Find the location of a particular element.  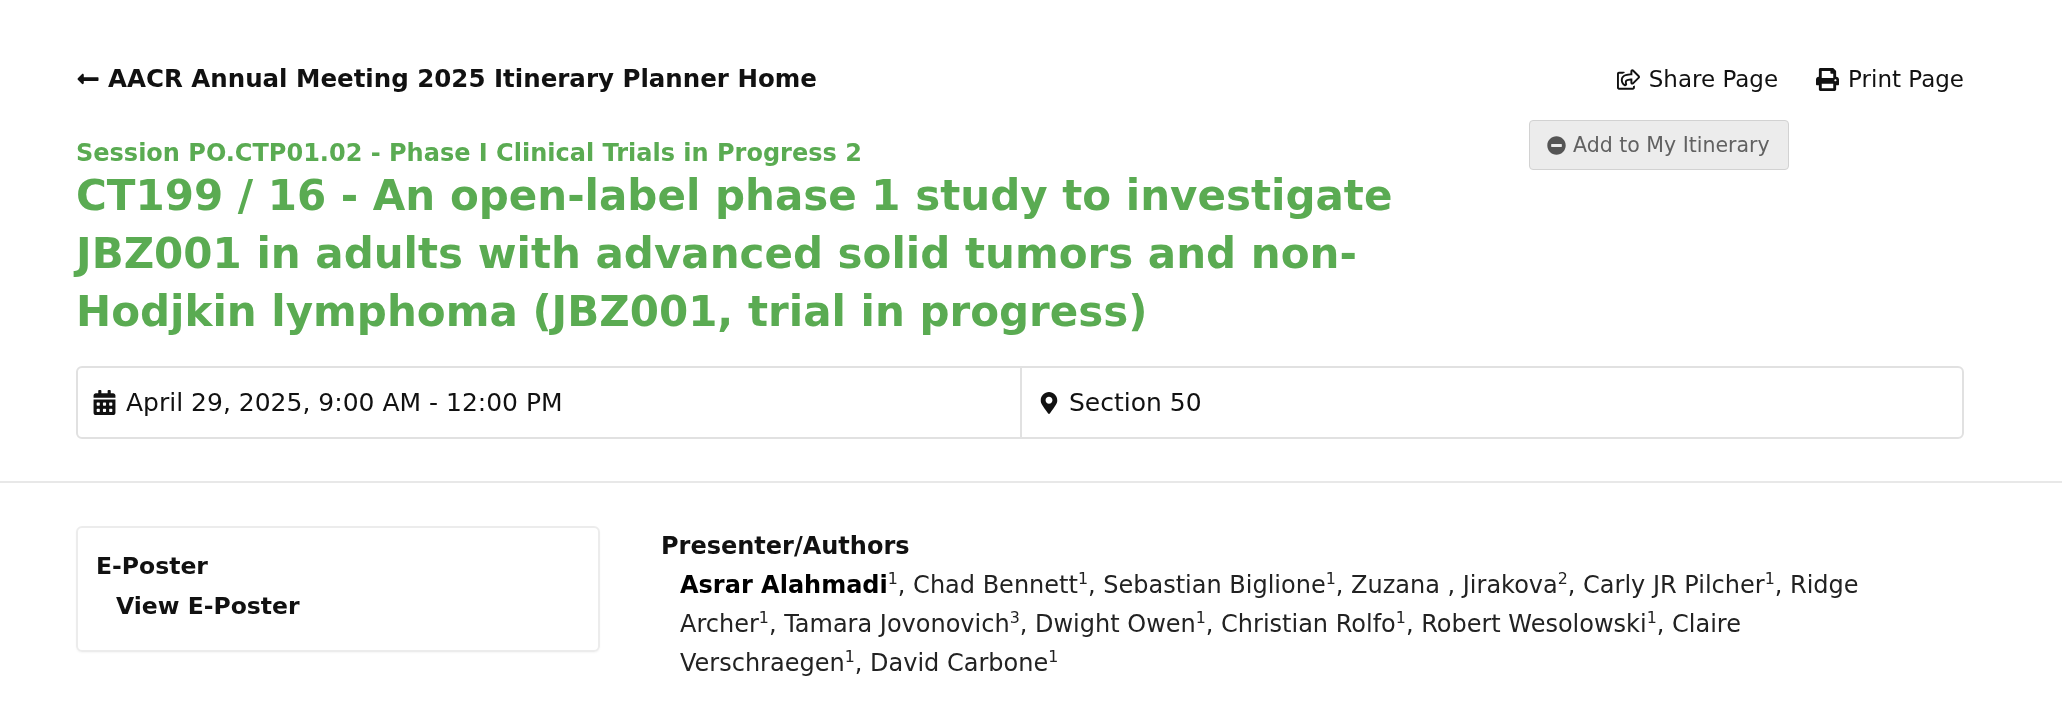

authors-heading: Presenter/Authors is located at coordinates (785, 546).